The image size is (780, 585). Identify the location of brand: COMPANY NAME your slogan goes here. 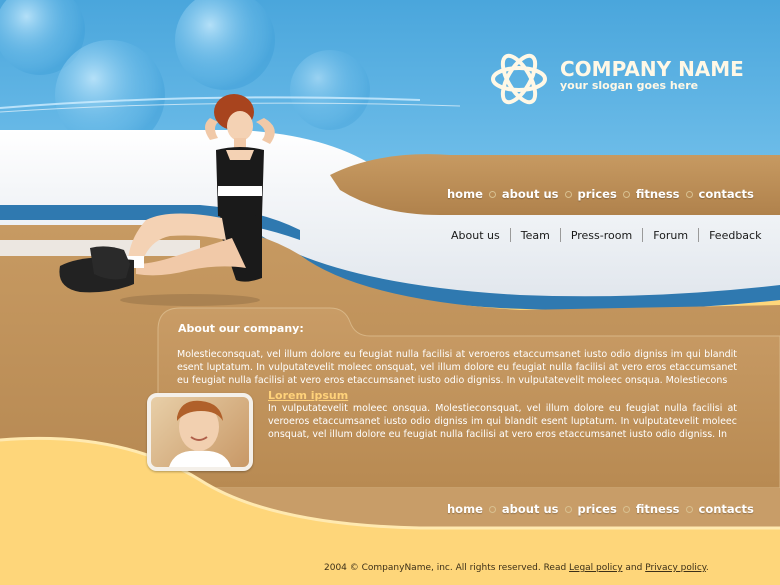
(652, 75).